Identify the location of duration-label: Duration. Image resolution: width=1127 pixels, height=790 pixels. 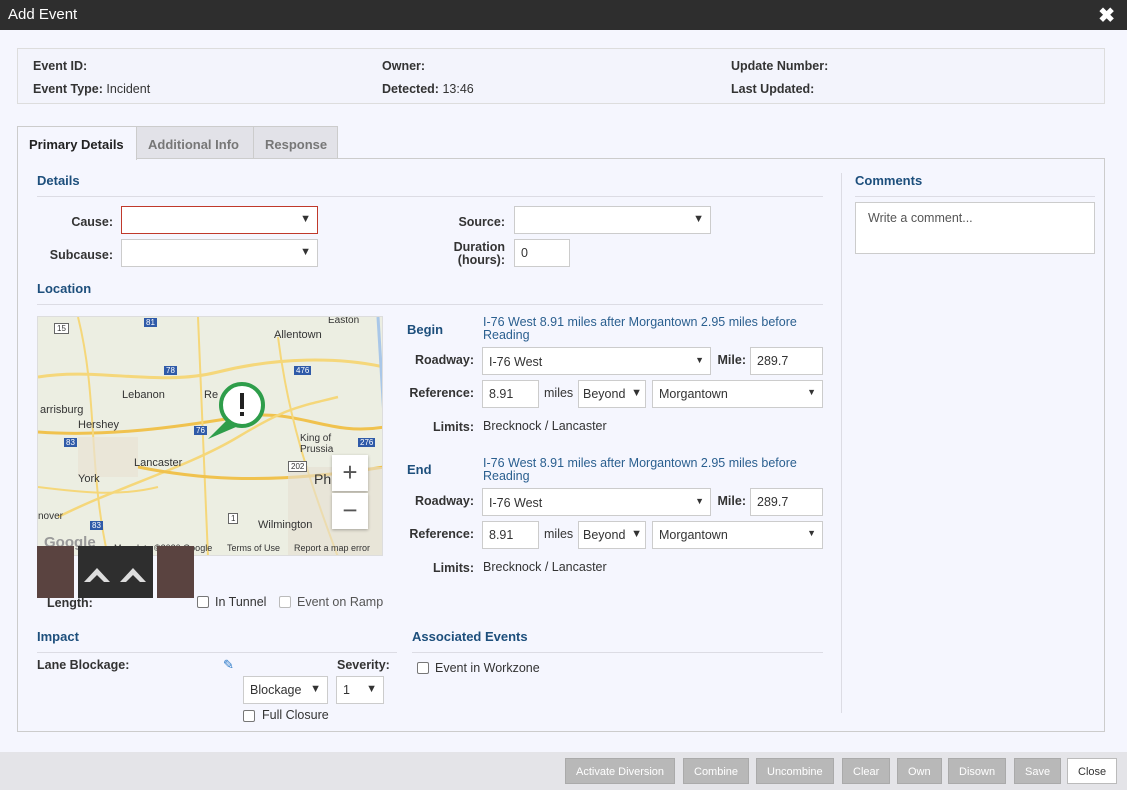
(479, 247).